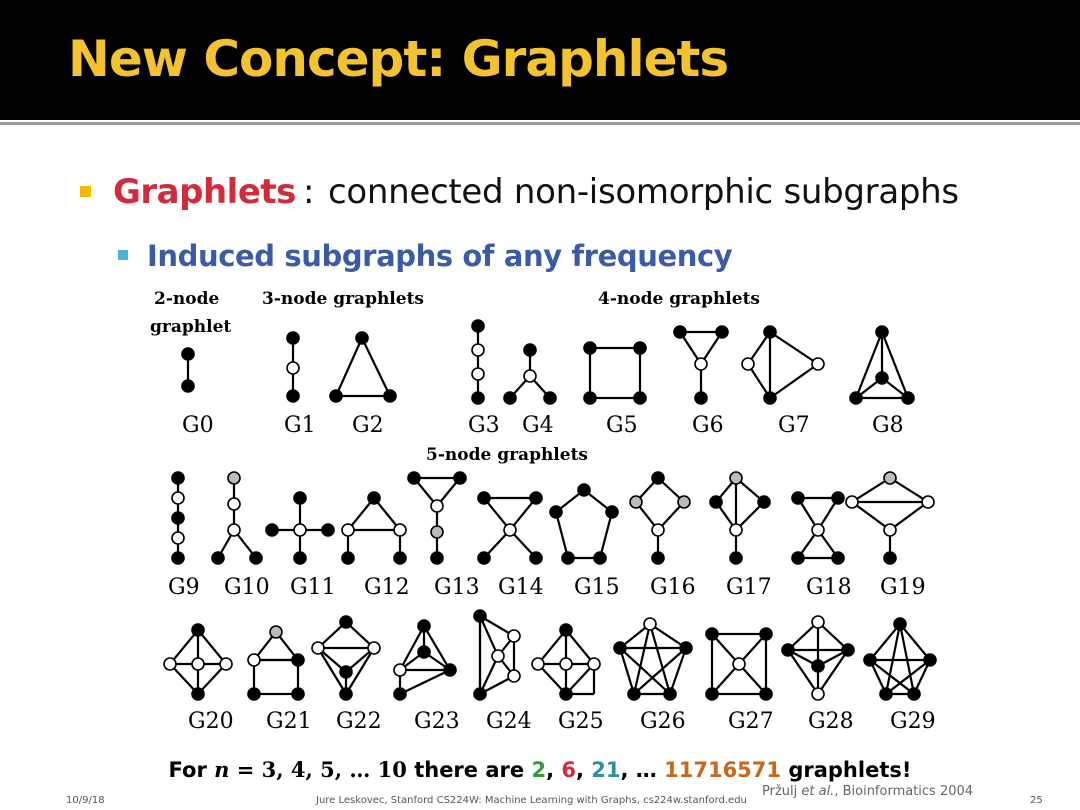  Describe the element at coordinates (247, 587) in the screenshot. I see `label-g10: G10` at that location.